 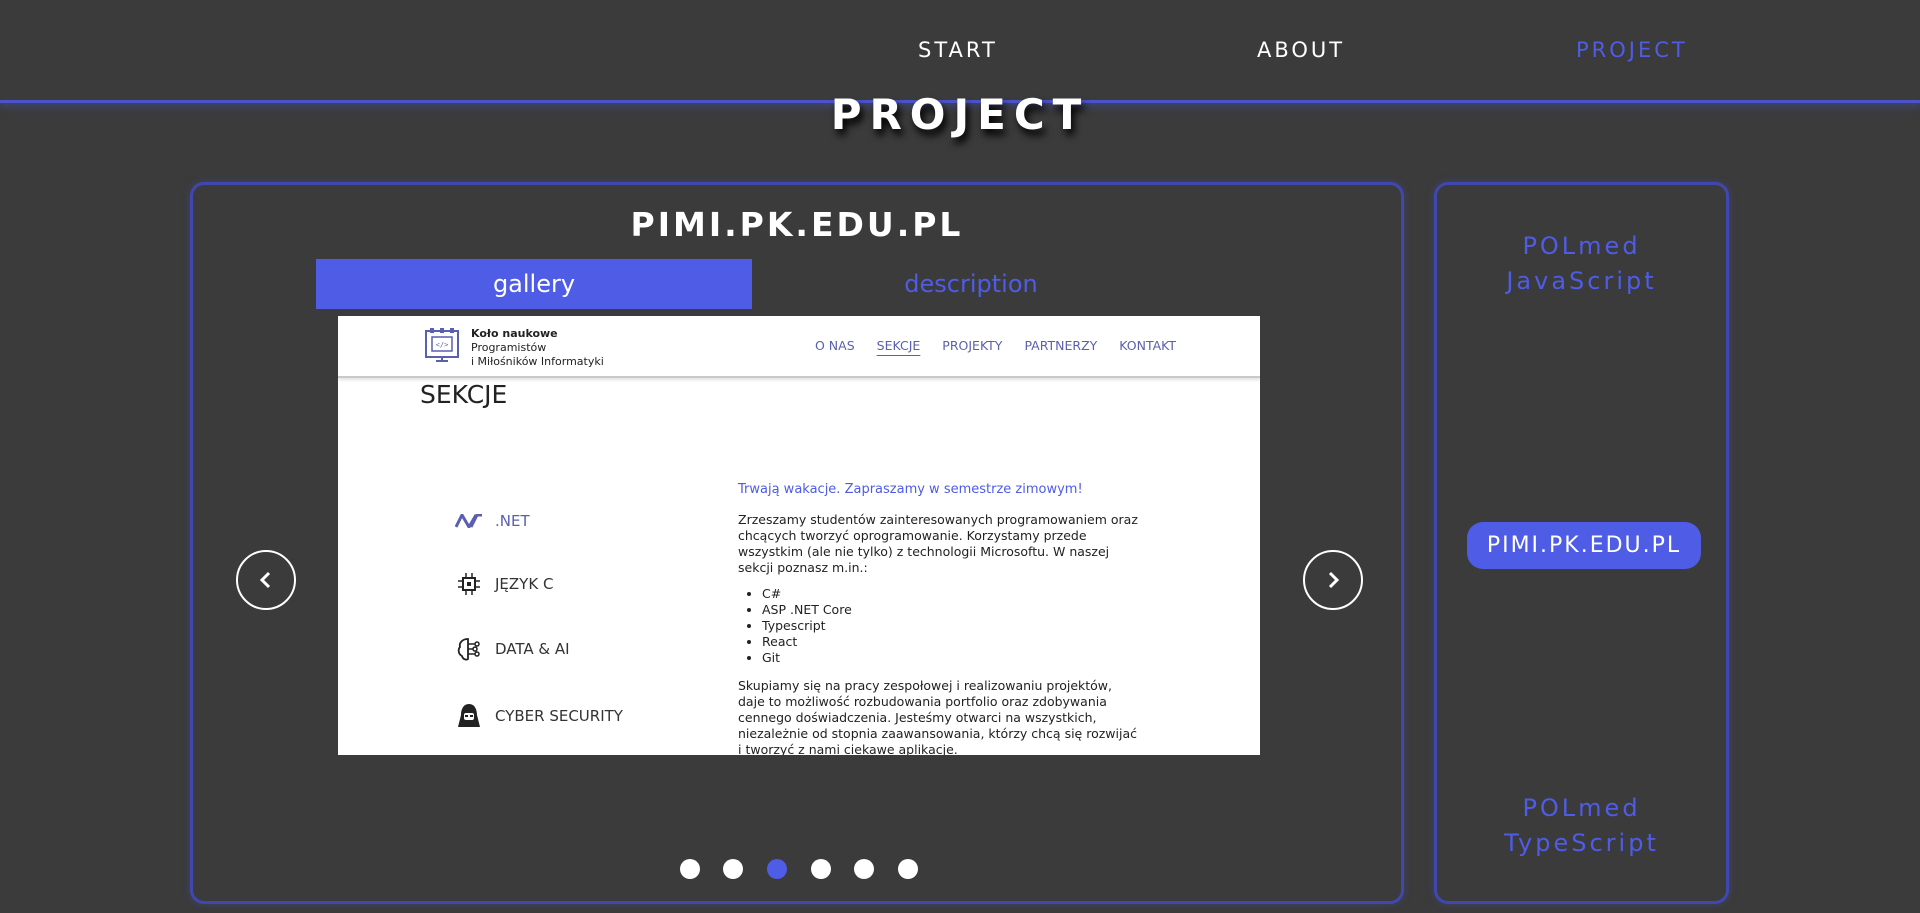 I want to click on tech-list-item: Typescript, so click(x=950, y=626).